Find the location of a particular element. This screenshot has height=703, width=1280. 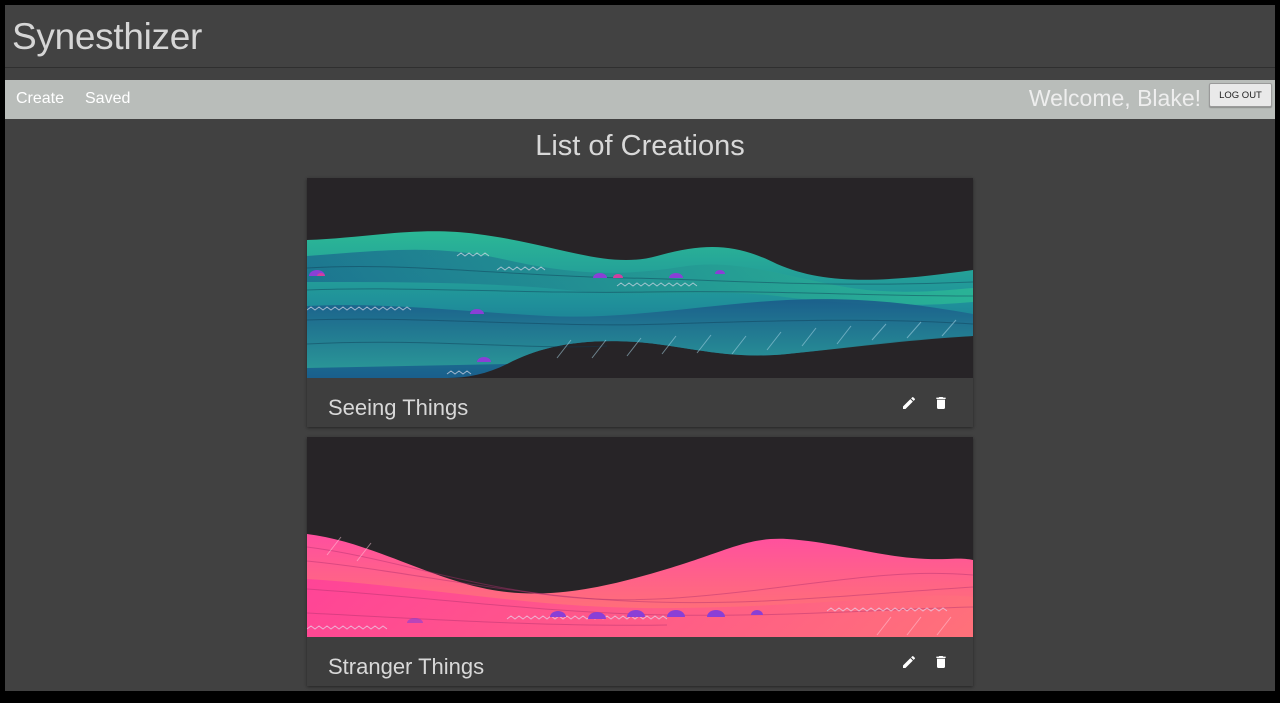

app-header: Synesthizer is located at coordinates (640, 36).